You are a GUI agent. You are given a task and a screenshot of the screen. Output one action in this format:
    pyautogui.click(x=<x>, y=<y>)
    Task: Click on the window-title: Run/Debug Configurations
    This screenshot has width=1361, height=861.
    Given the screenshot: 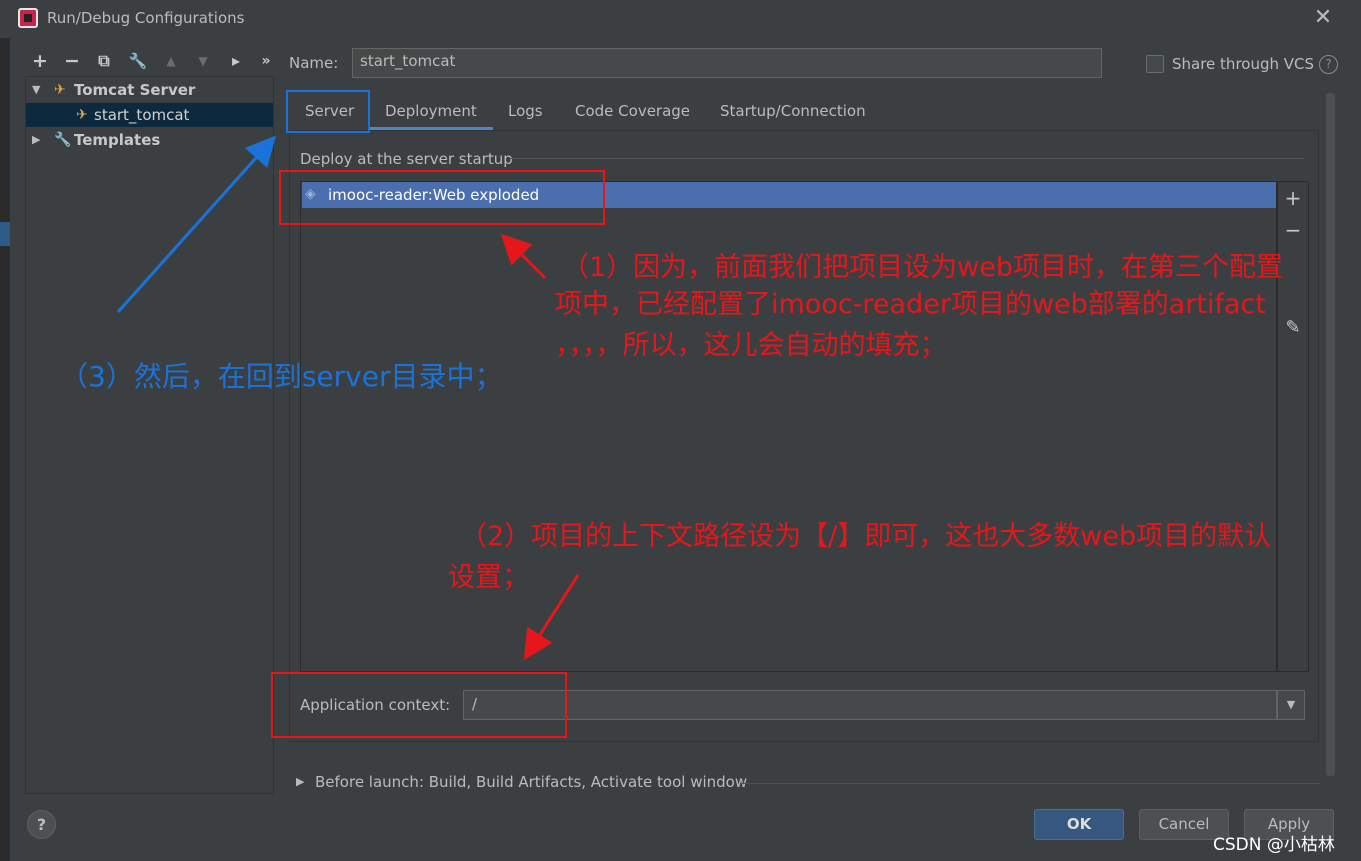 What is the action you would take?
    pyautogui.click(x=146, y=18)
    